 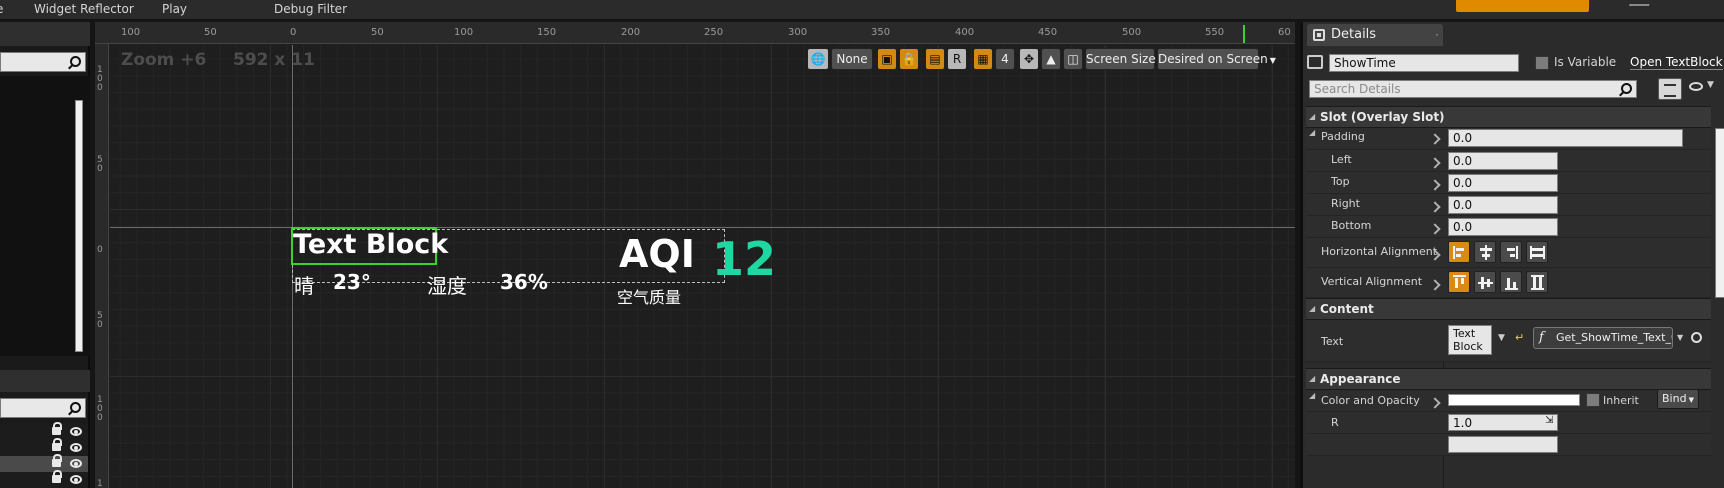 I want to click on widget-name-field: ShowTime, so click(x=1424, y=63).